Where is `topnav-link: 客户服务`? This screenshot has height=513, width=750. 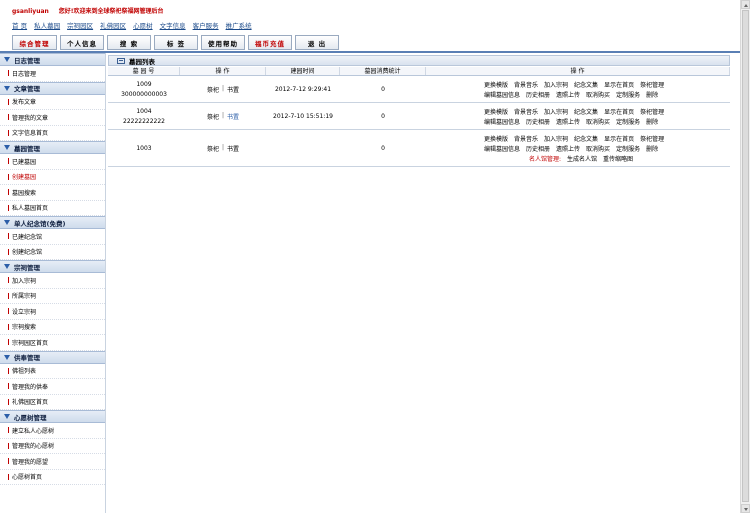 topnav-link: 客户服务 is located at coordinates (206, 25).